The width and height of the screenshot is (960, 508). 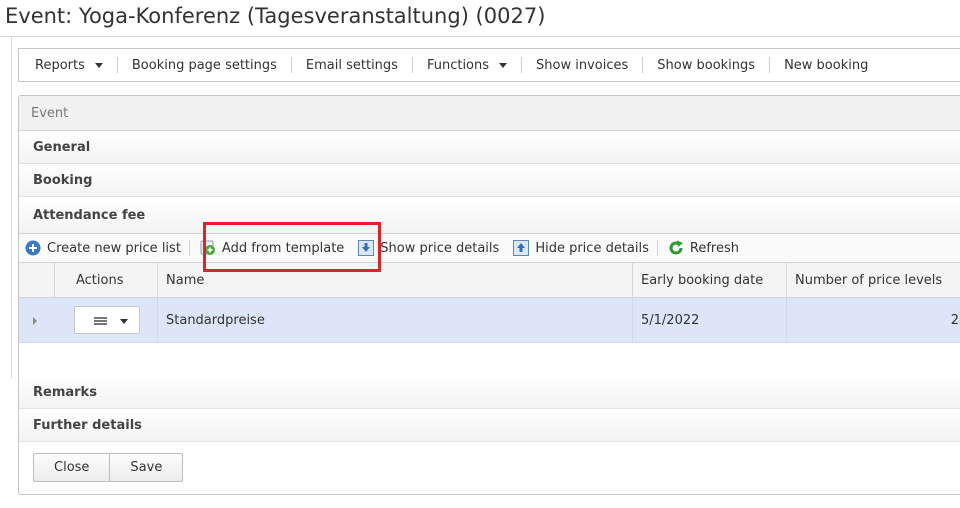 I want to click on column-header-actions: Actions, so click(x=105, y=280).